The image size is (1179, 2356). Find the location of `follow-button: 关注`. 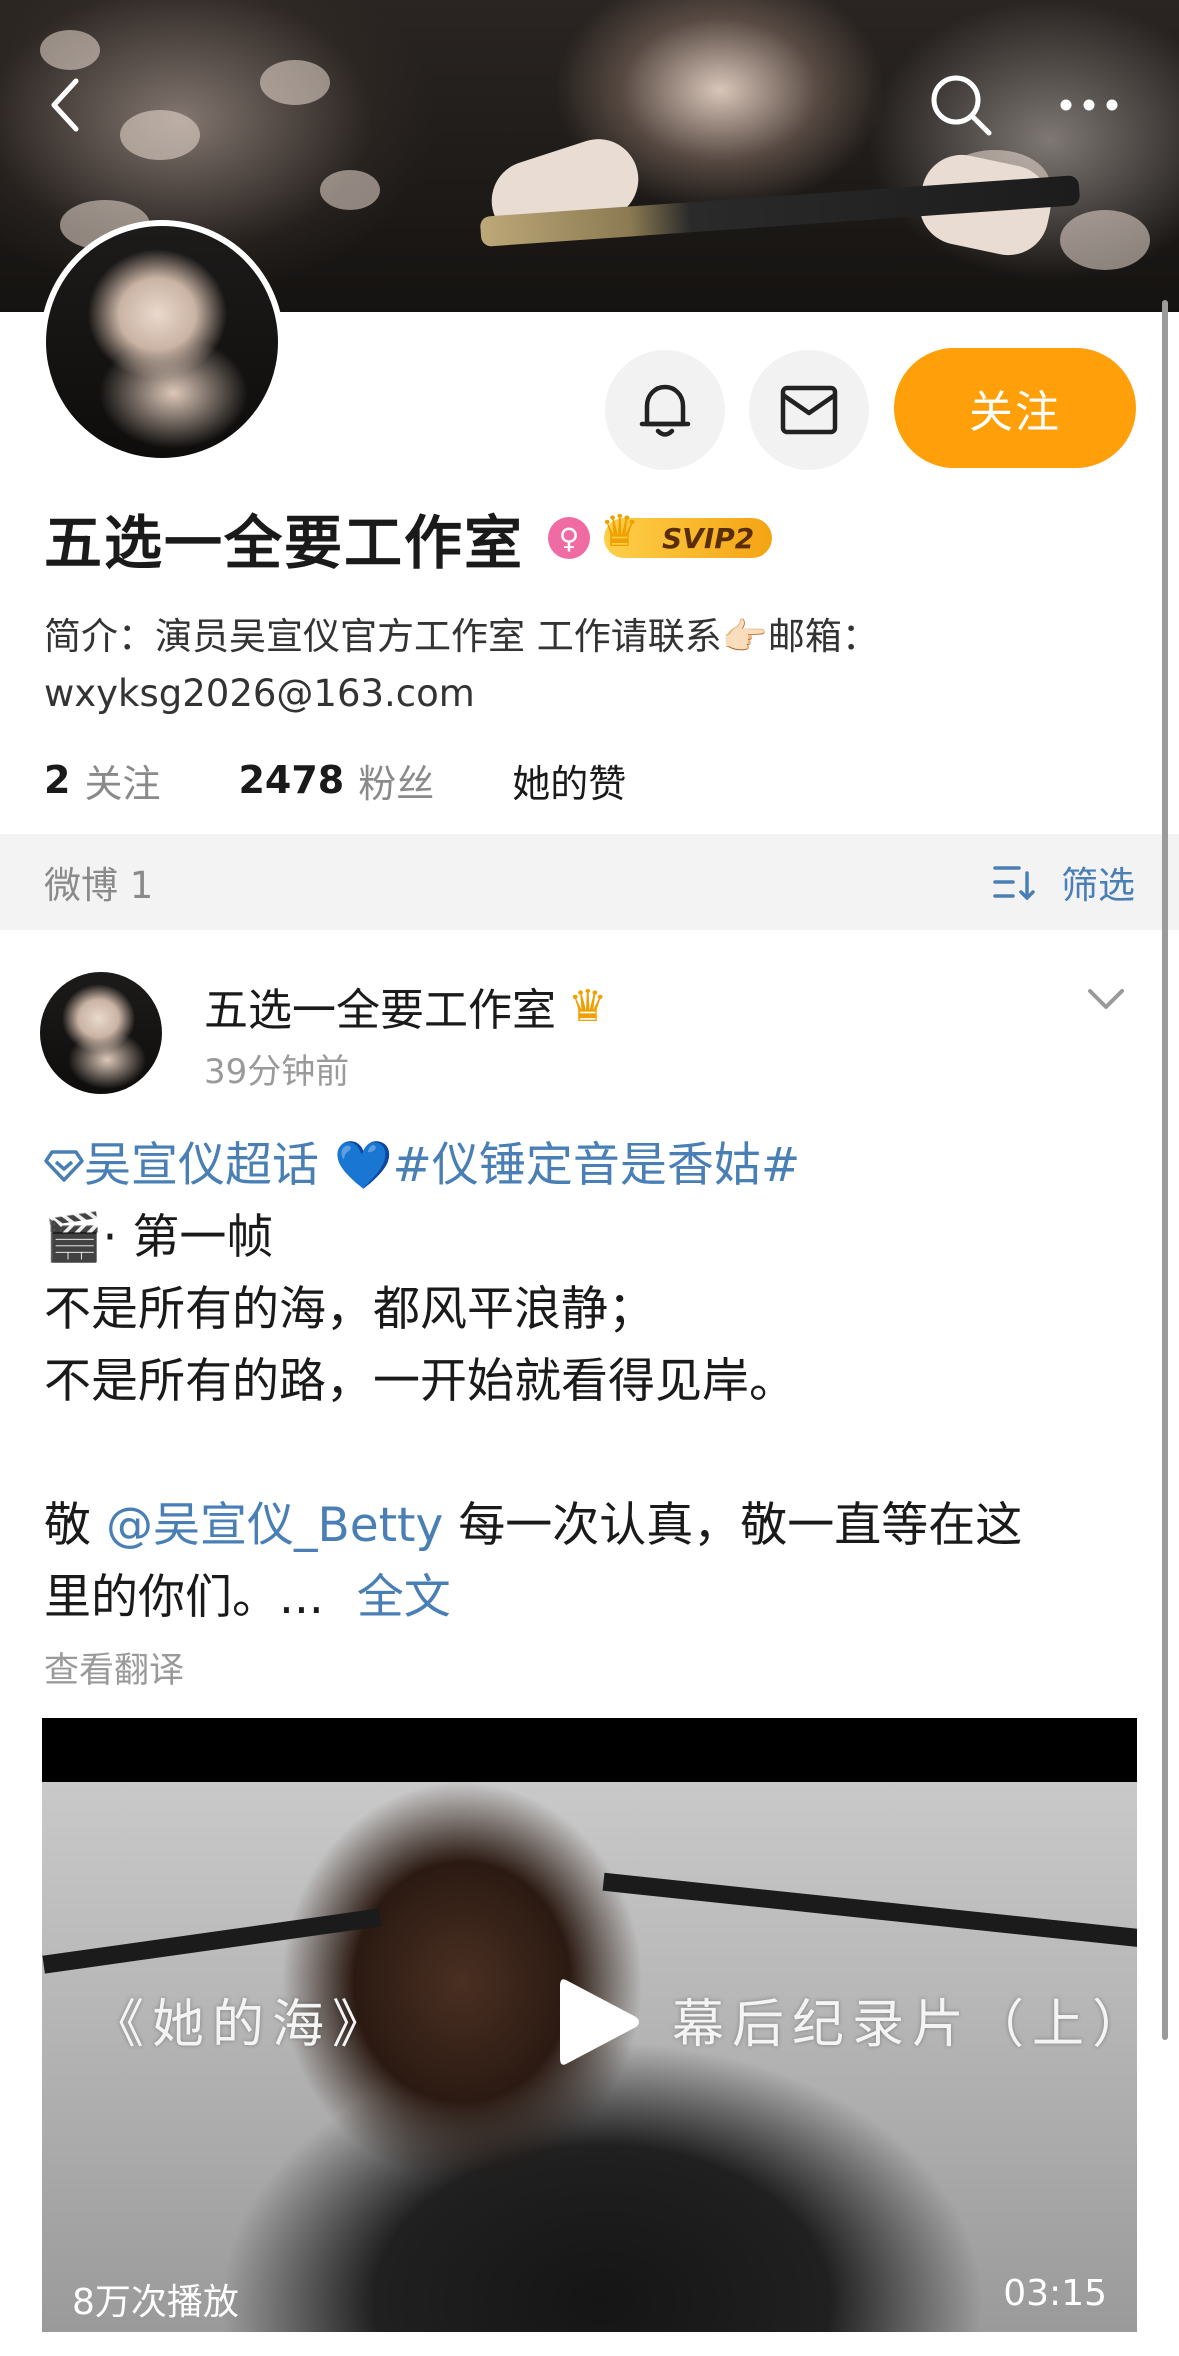

follow-button: 关注 is located at coordinates (1015, 408).